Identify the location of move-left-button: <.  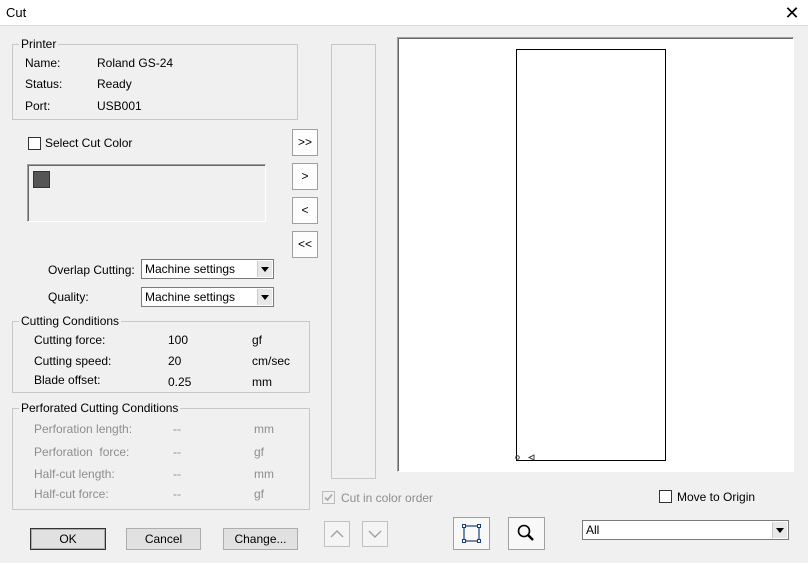
(305, 210).